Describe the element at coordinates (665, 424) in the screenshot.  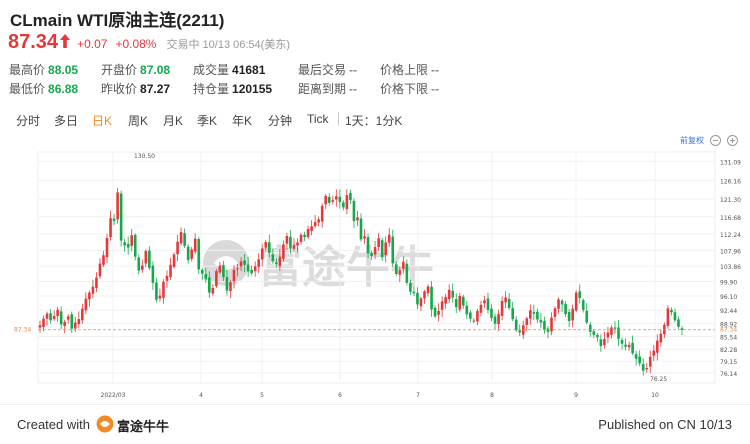
I see `published-date: Published on CN 10/13` at that location.